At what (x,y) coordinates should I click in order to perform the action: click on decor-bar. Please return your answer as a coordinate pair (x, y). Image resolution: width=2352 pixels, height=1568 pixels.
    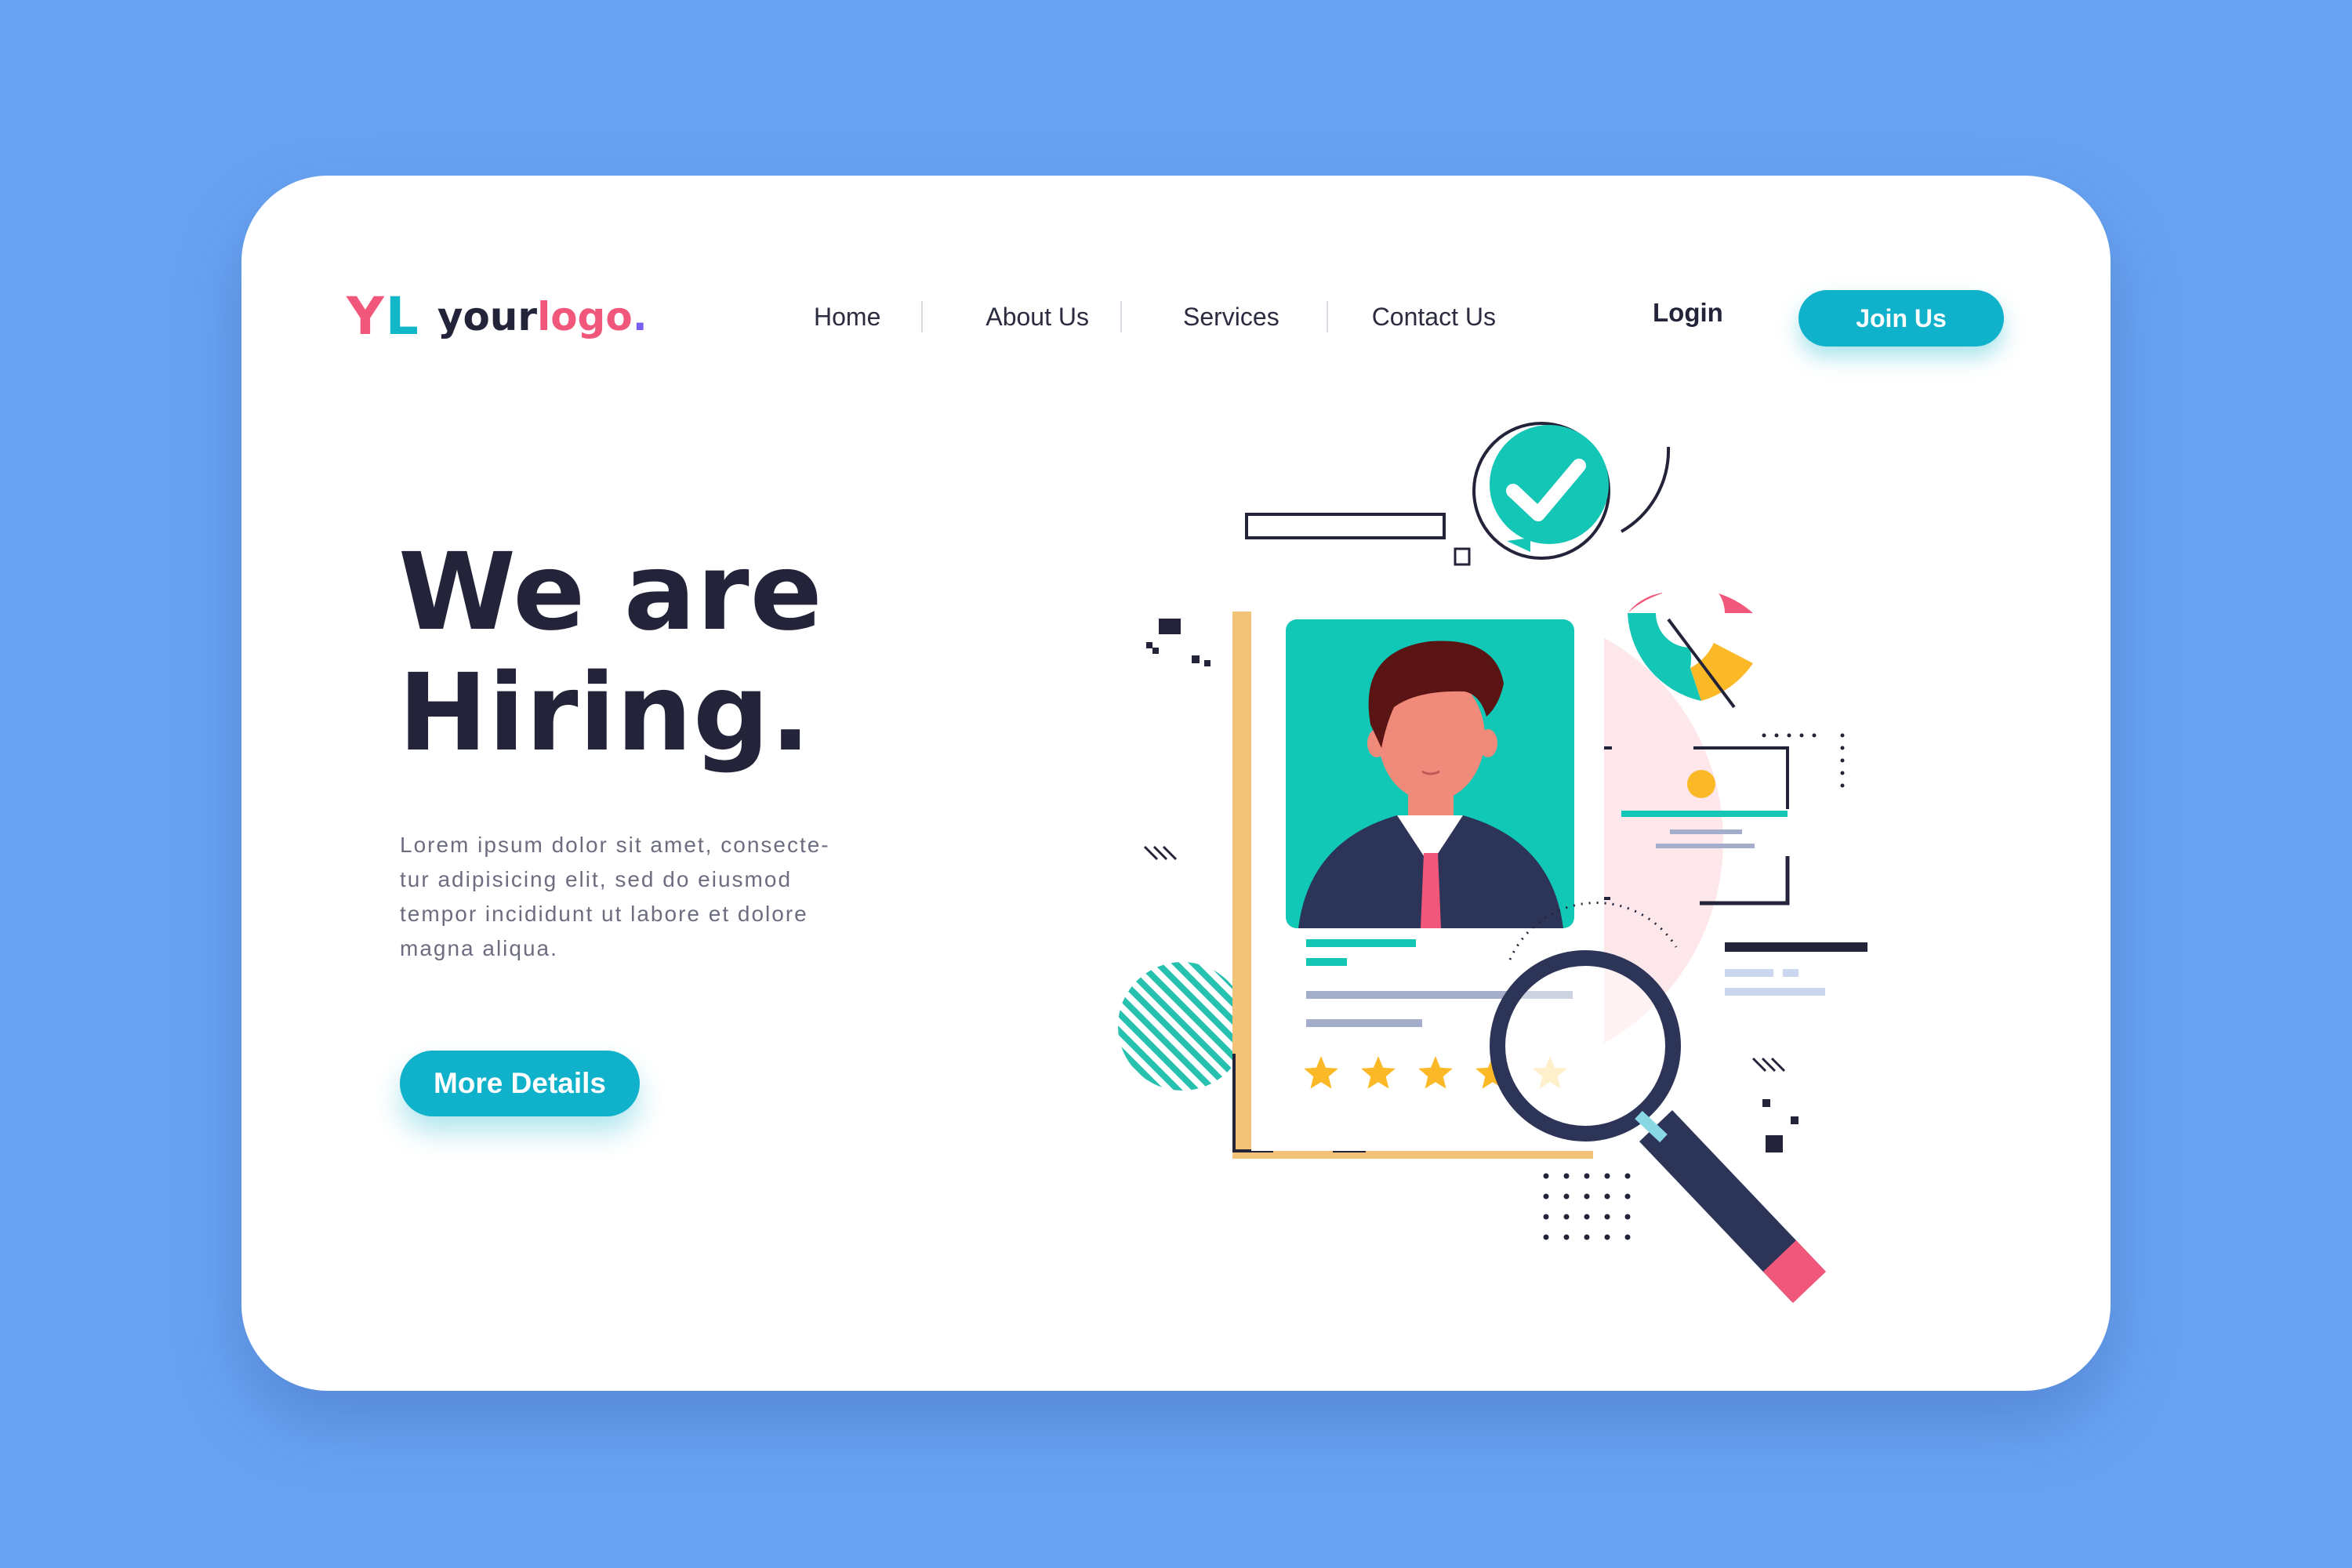
    Looking at the image, I should click on (1345, 526).